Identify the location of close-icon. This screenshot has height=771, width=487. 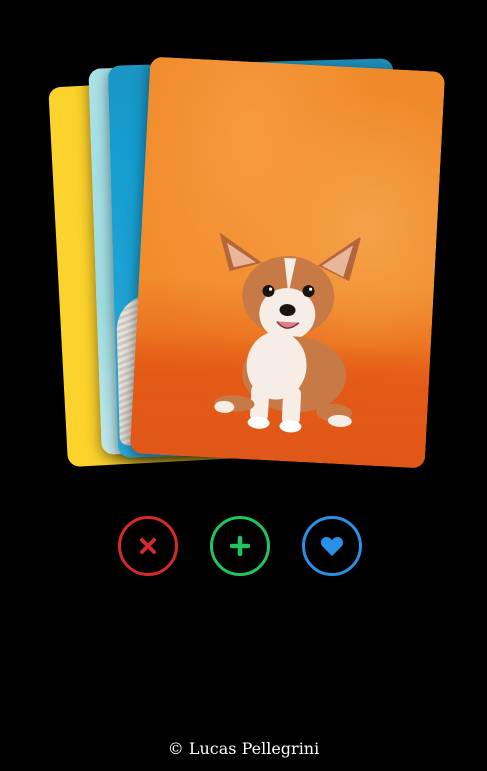
(148, 546).